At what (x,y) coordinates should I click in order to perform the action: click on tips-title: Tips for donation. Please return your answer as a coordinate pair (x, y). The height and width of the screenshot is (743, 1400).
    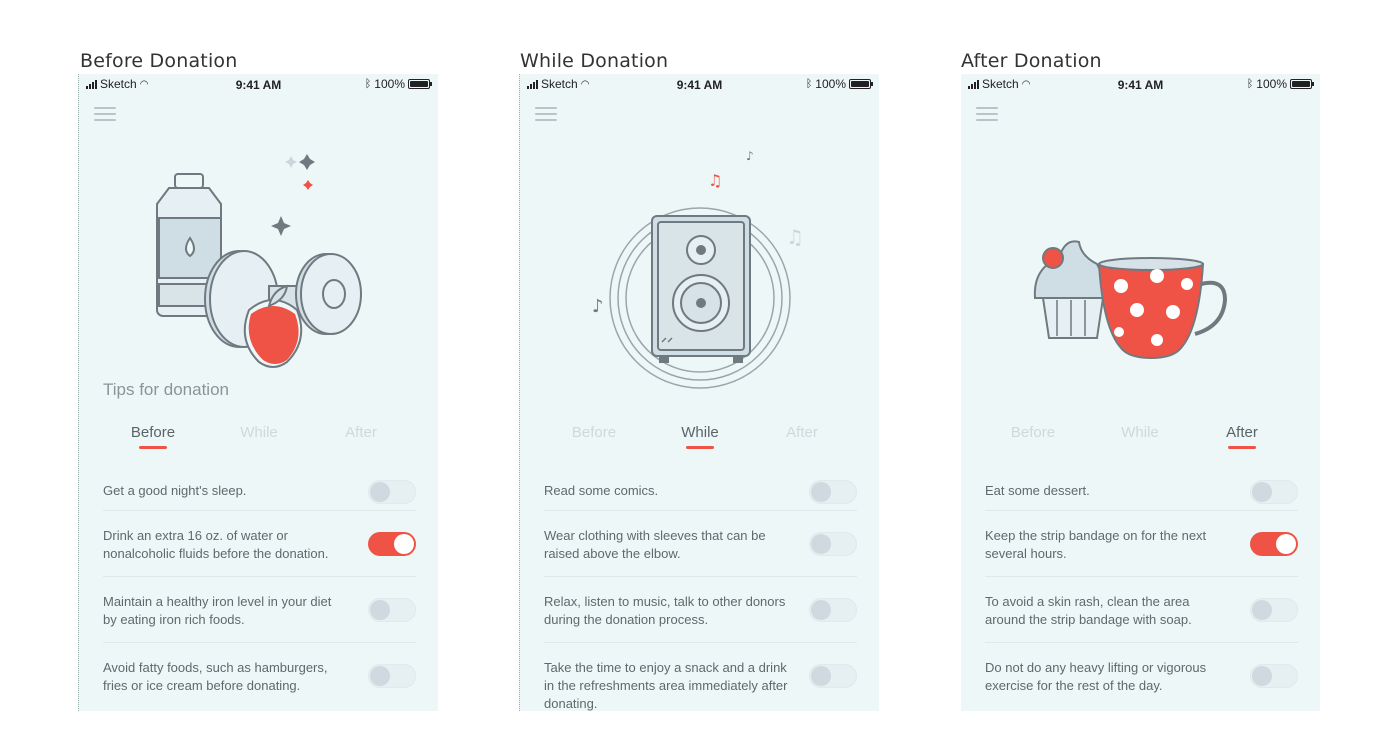
    Looking at the image, I should click on (166, 389).